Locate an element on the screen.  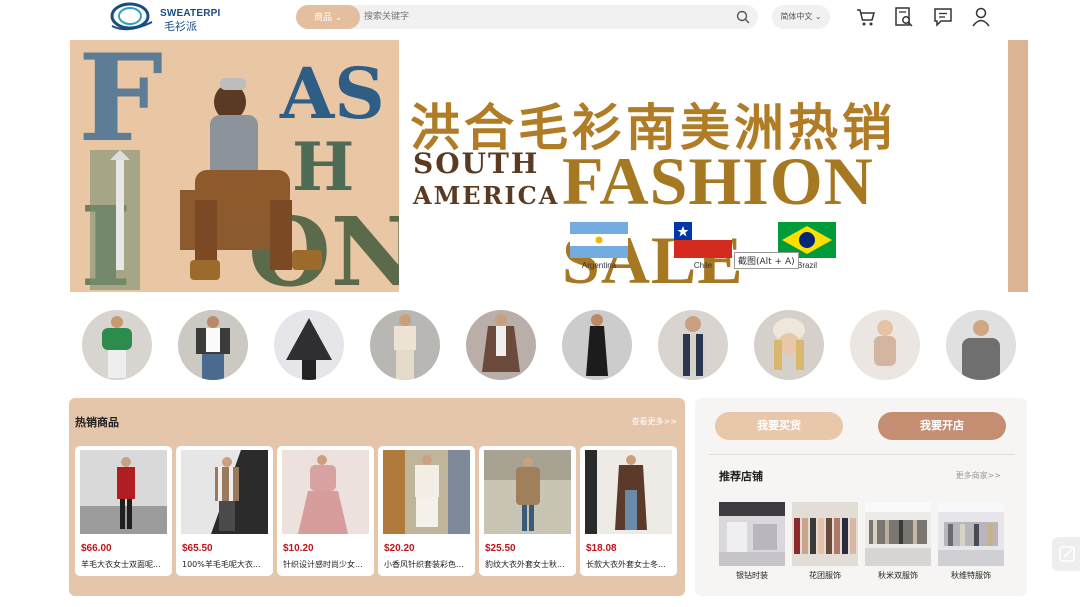
shop-name: 秋维特服饰 is located at coordinates (971, 575).